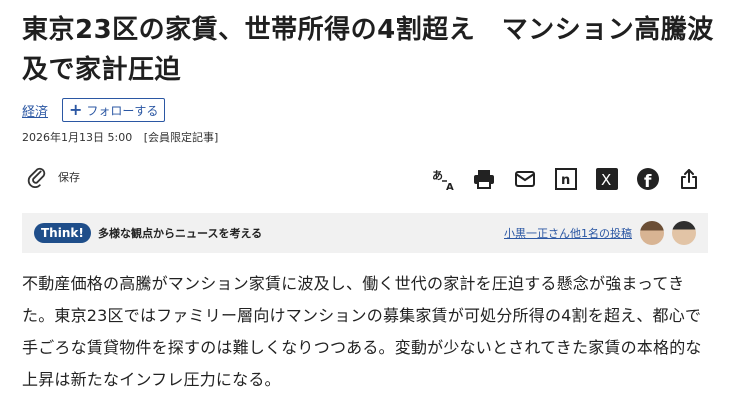 This screenshot has height=408, width=738. I want to click on mail-icon, so click(525, 179).